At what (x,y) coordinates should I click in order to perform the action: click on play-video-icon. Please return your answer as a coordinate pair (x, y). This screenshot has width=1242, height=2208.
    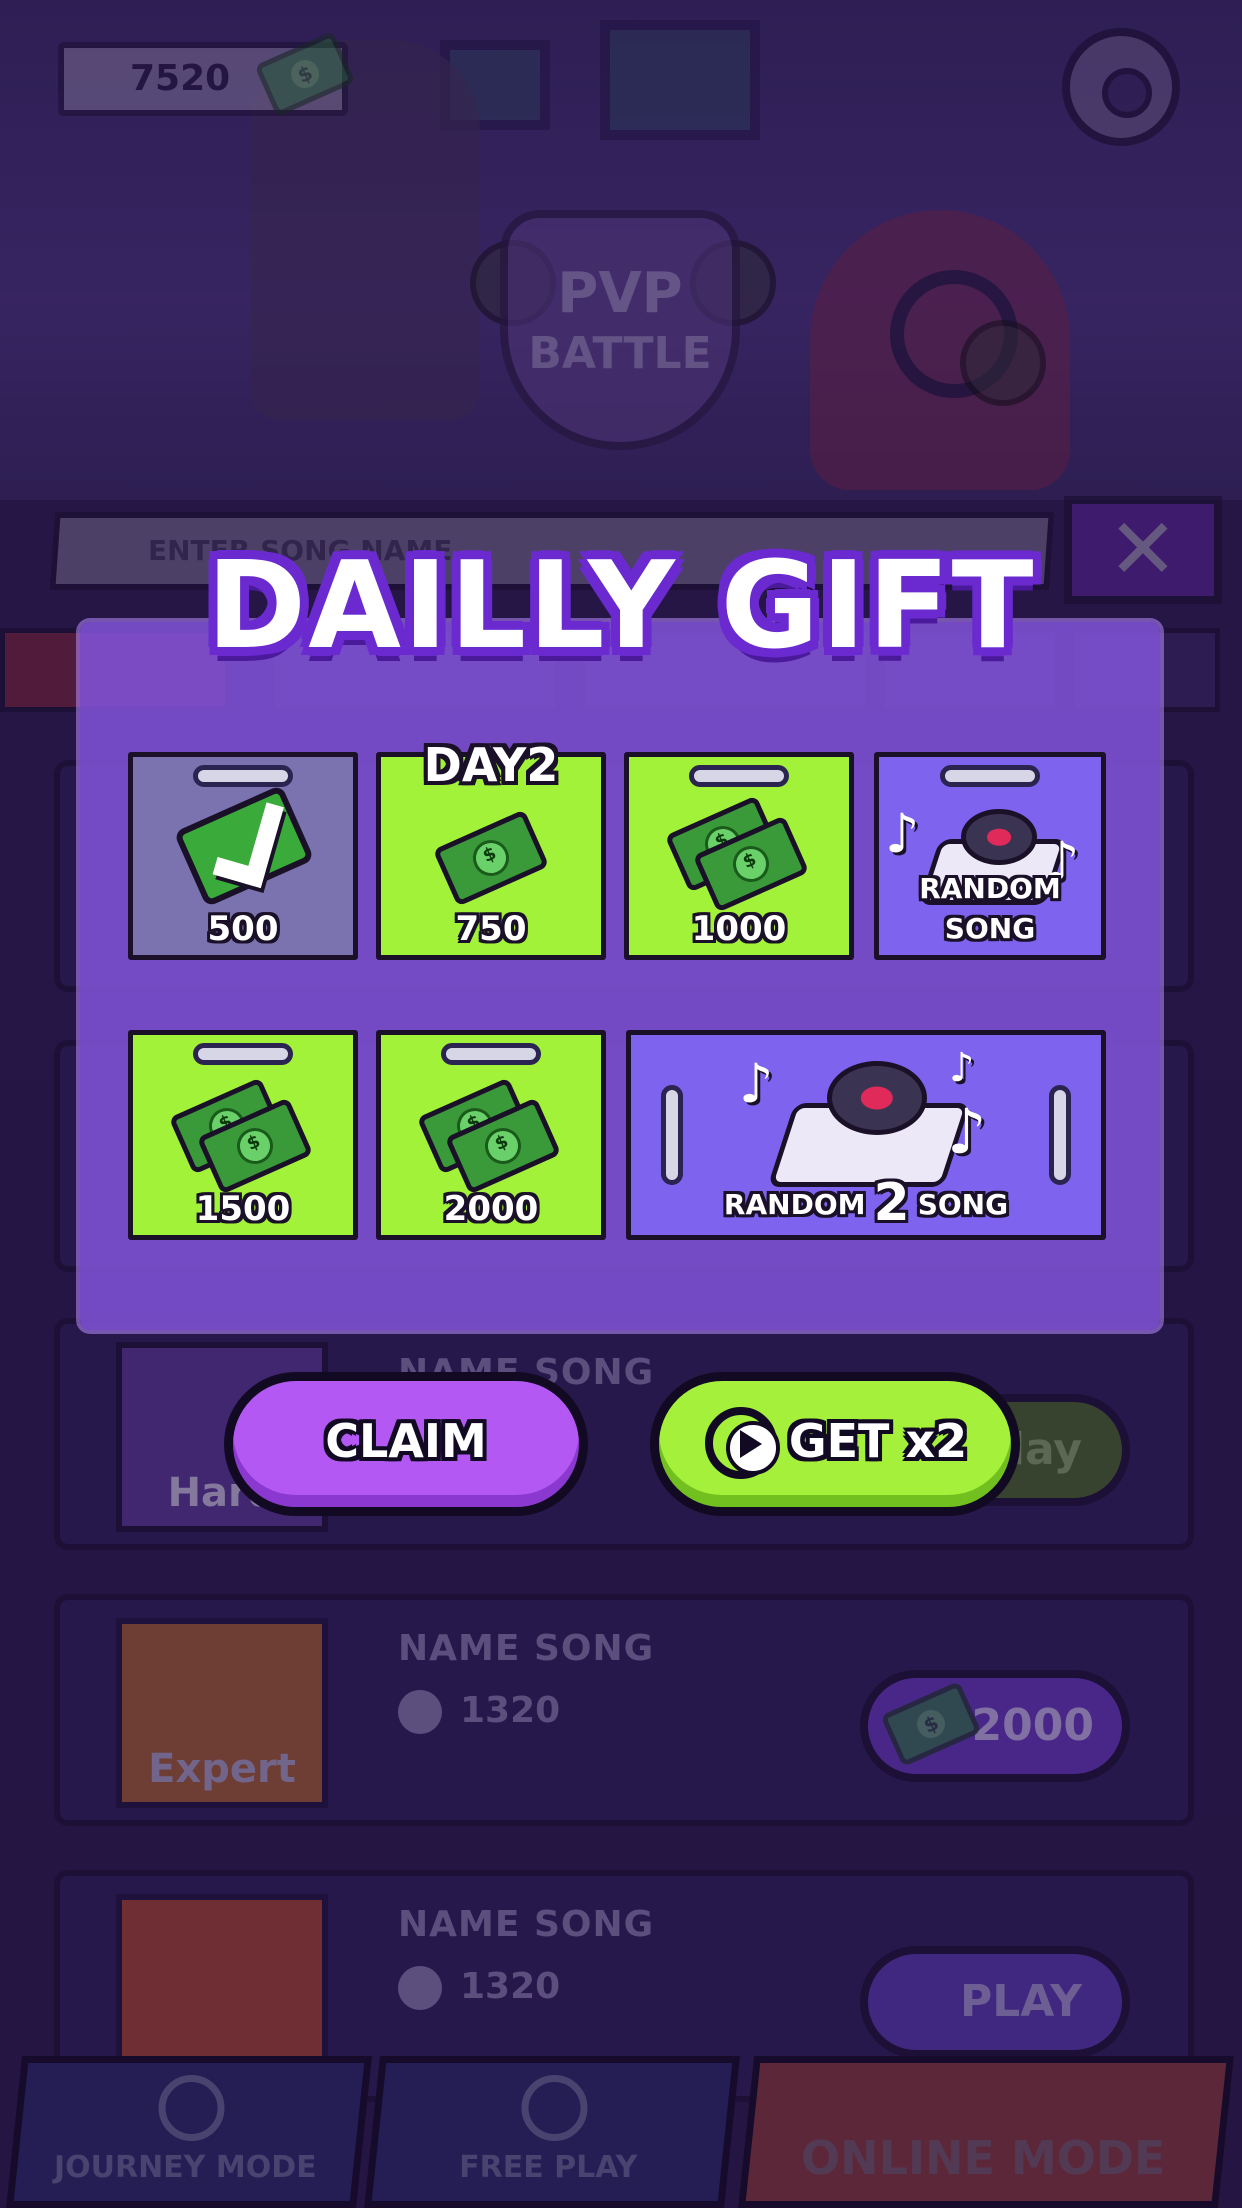
    Looking at the image, I should click on (742, 1443).